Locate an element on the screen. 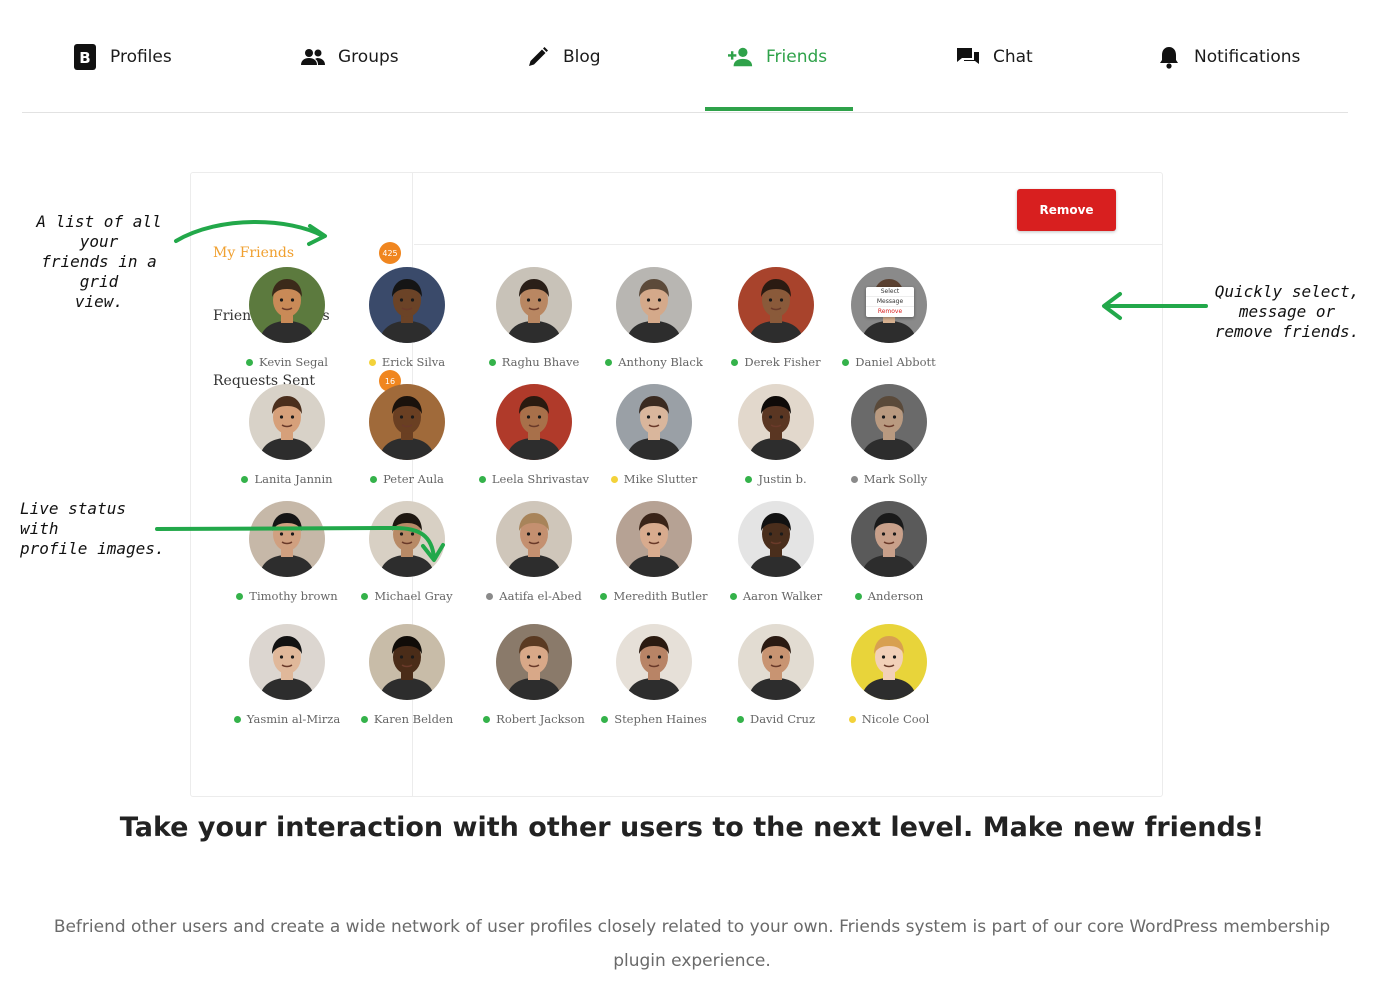  tab-profiles: B Profiles is located at coordinates (122, 57).